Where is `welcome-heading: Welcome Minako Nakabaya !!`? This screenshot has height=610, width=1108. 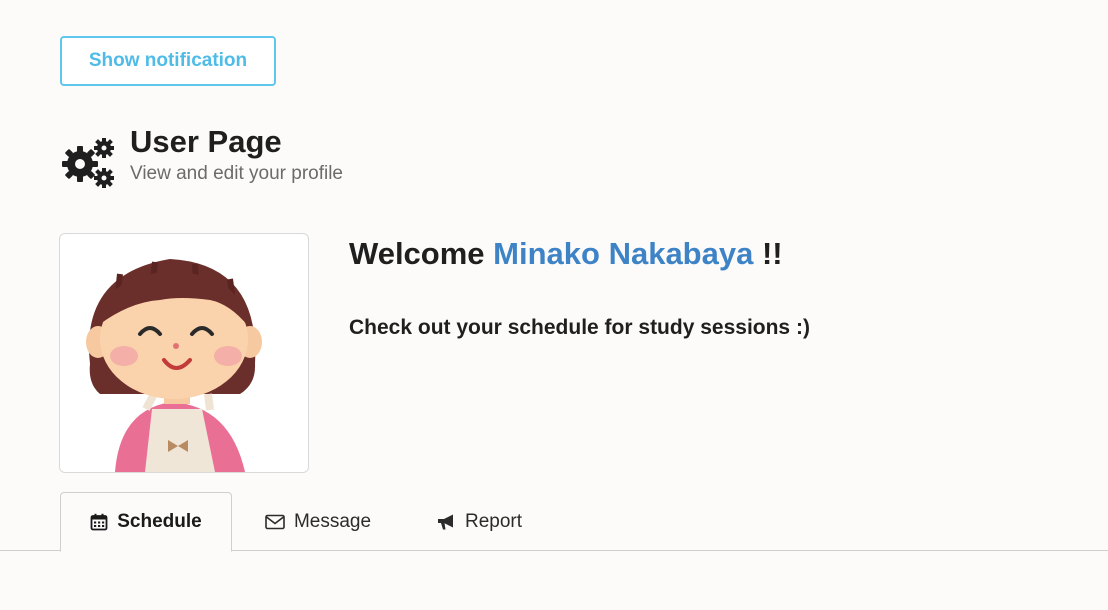 welcome-heading: Welcome Minako Nakabaya !! is located at coordinates (566, 254).